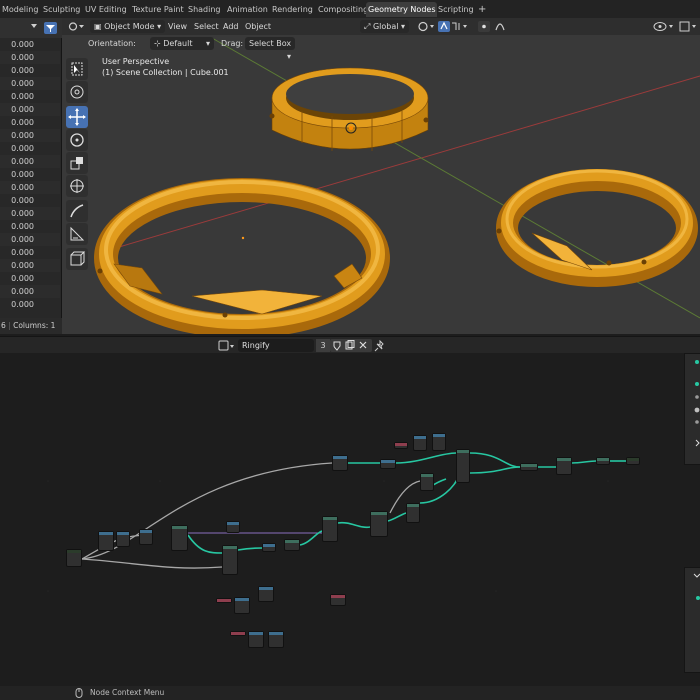 Image resolution: width=700 pixels, height=700 pixels. Describe the element at coordinates (136, 61) in the screenshot. I see `perspective-label: User Perspective` at that location.